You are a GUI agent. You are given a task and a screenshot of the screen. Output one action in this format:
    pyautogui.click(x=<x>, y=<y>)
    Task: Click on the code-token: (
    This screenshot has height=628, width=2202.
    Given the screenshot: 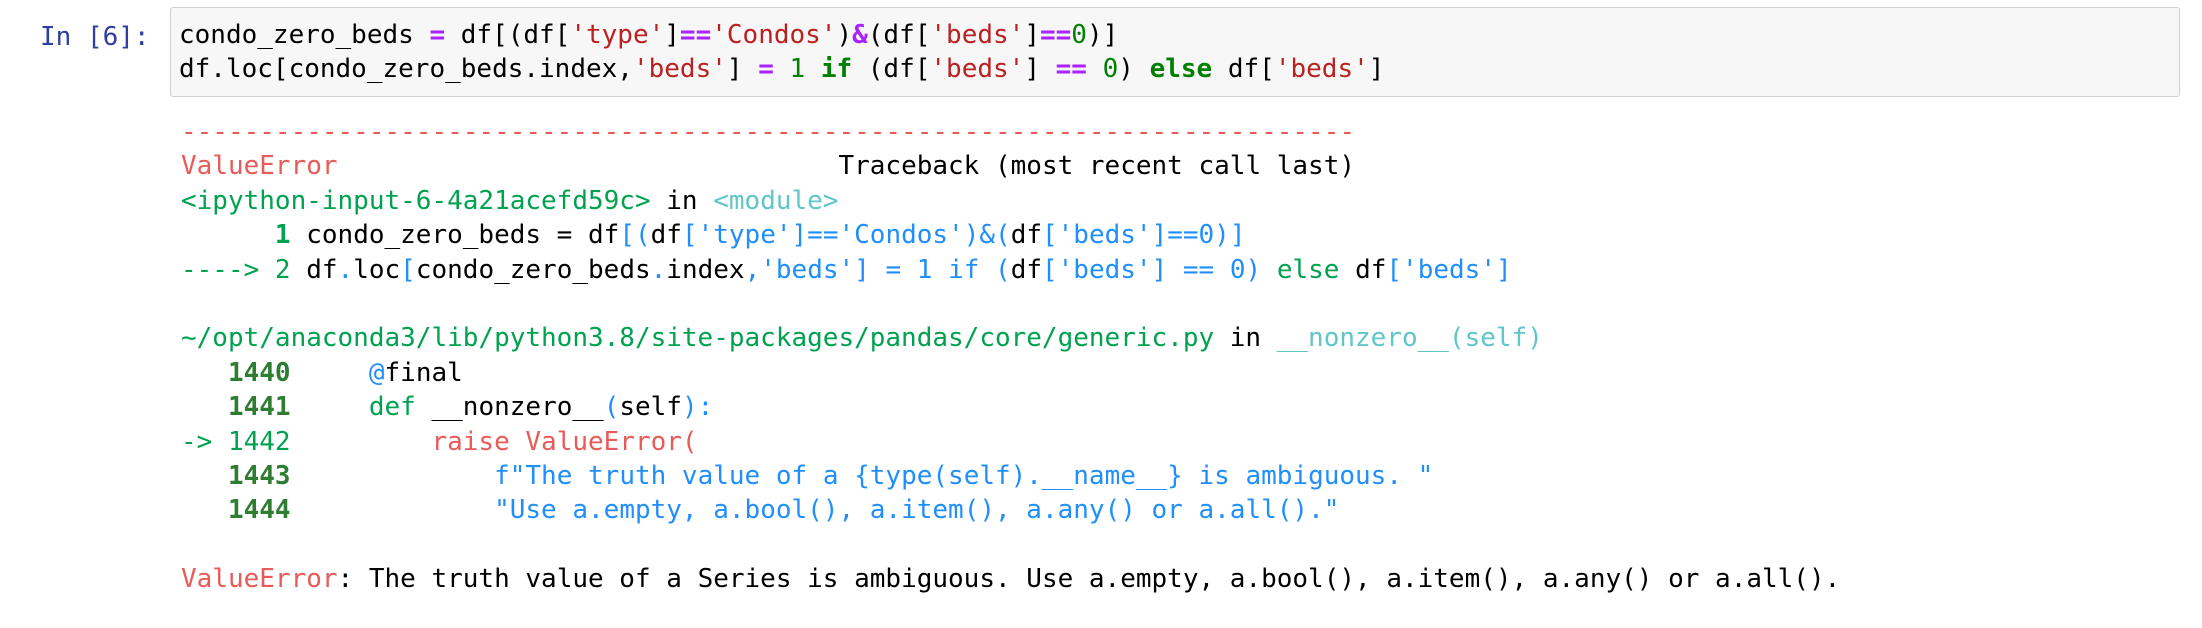 What is the action you would take?
    pyautogui.click(x=611, y=407)
    